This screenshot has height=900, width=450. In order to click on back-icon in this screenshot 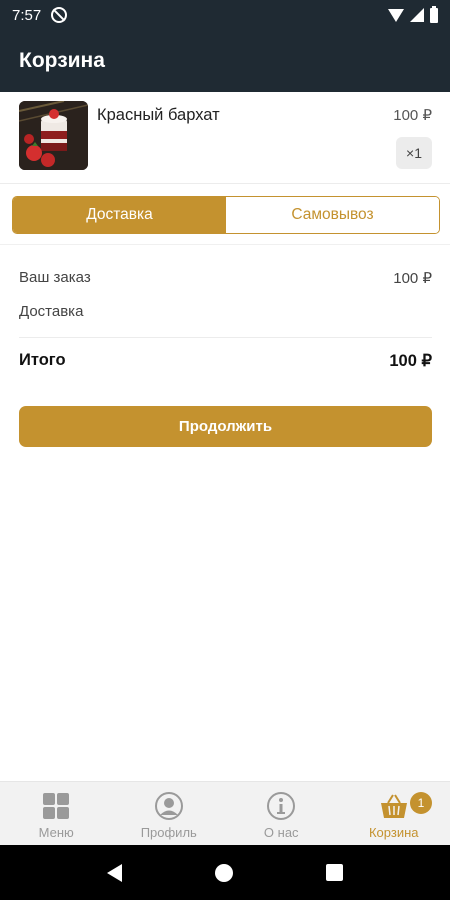, I will do `click(114, 872)`.